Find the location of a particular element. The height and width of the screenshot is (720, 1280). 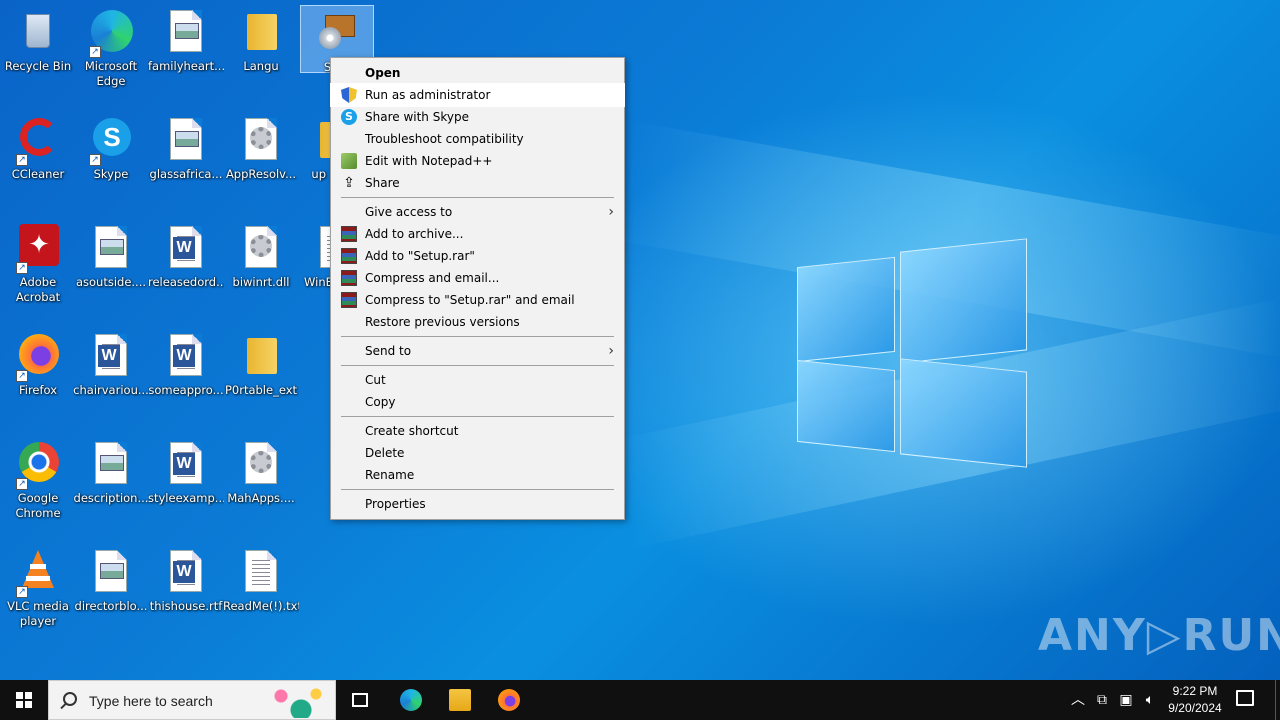

desktop-icon-readme: ReadMe(!).txt is located at coordinates (261, 581).